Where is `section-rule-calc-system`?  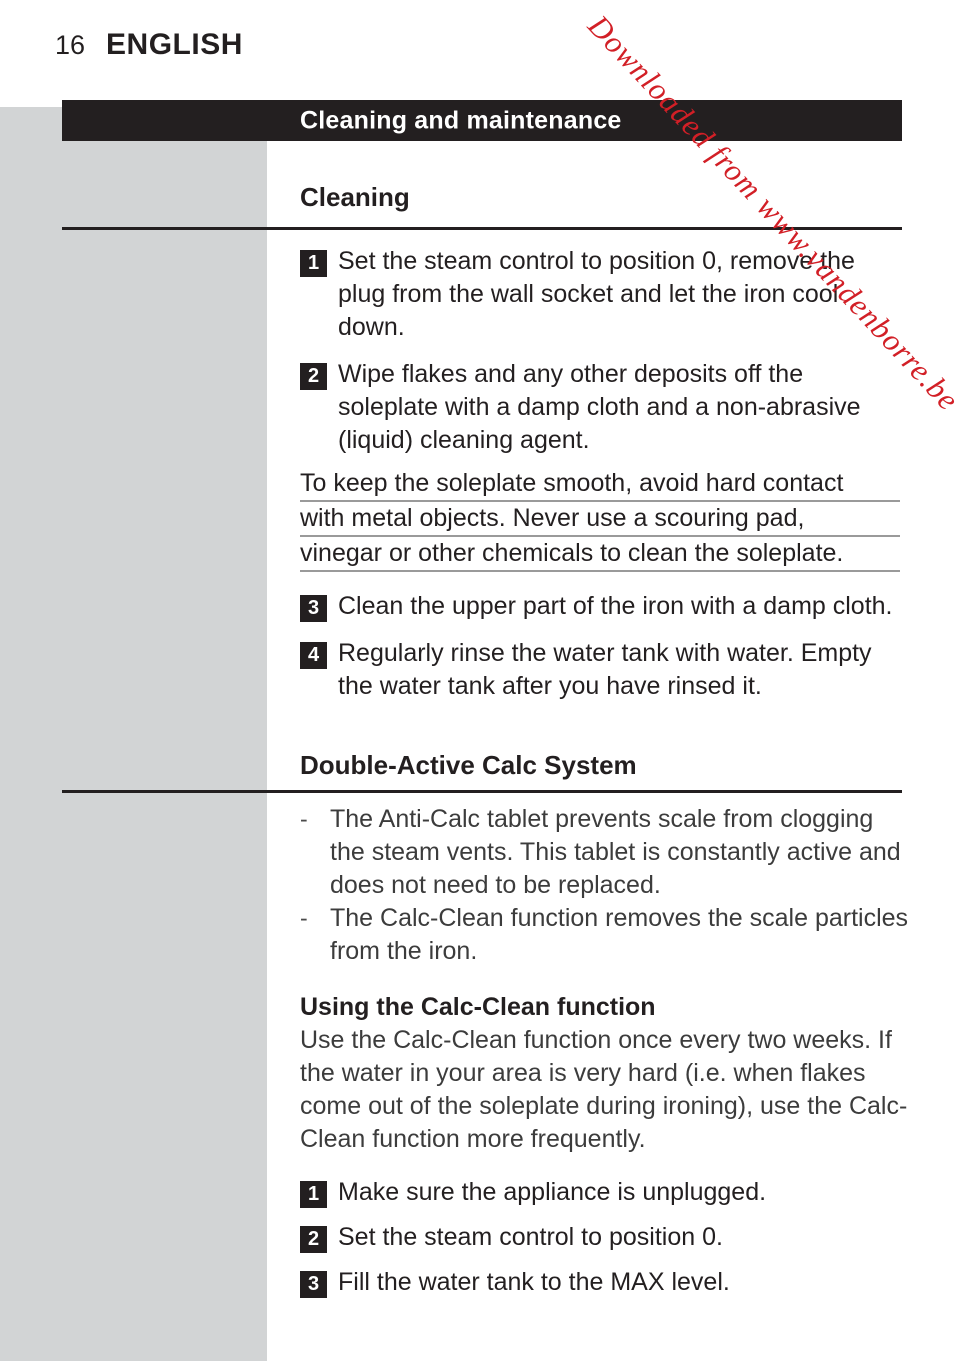 section-rule-calc-system is located at coordinates (482, 791).